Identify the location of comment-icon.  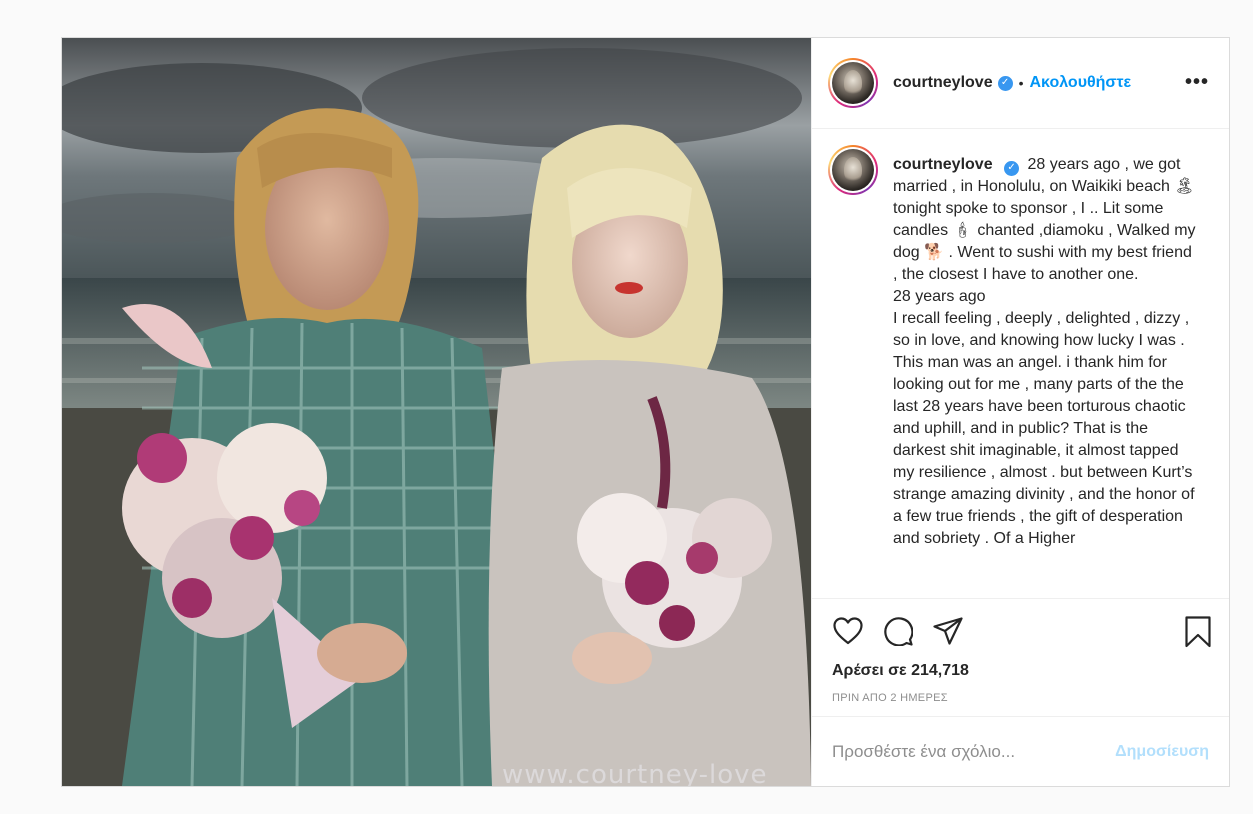
(898, 631).